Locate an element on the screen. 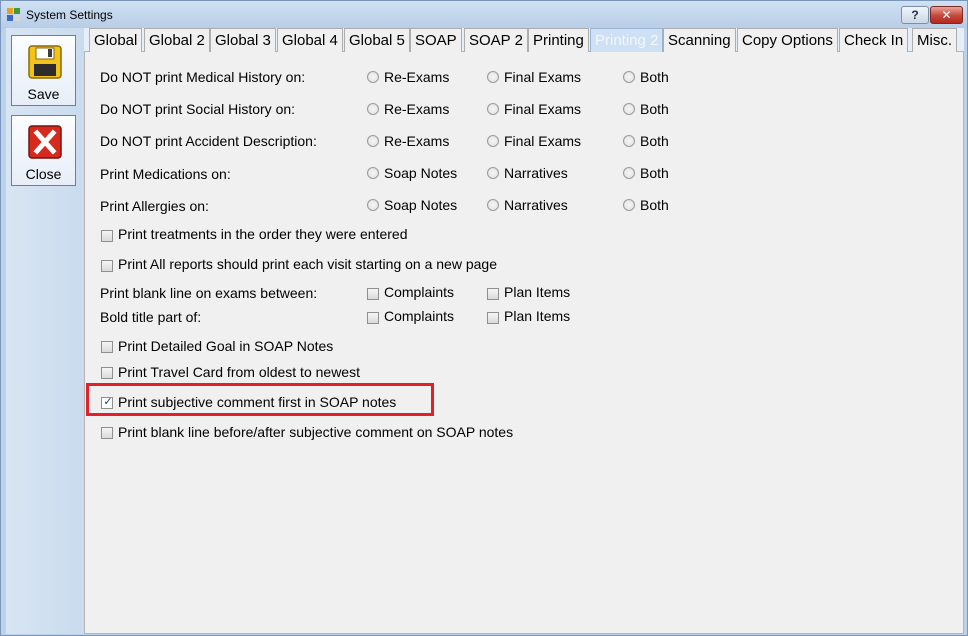 The width and height of the screenshot is (968, 636). accident-both-radio is located at coordinates (629, 141).